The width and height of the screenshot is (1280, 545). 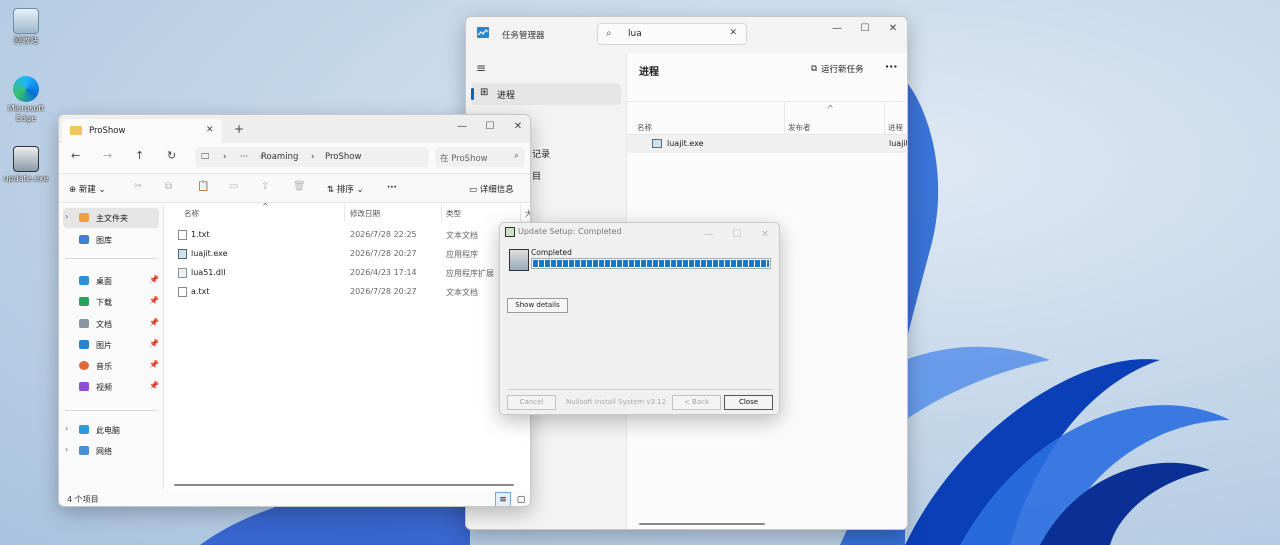 What do you see at coordinates (233, 186) in the screenshot?
I see `rename-icon: ▭` at bounding box center [233, 186].